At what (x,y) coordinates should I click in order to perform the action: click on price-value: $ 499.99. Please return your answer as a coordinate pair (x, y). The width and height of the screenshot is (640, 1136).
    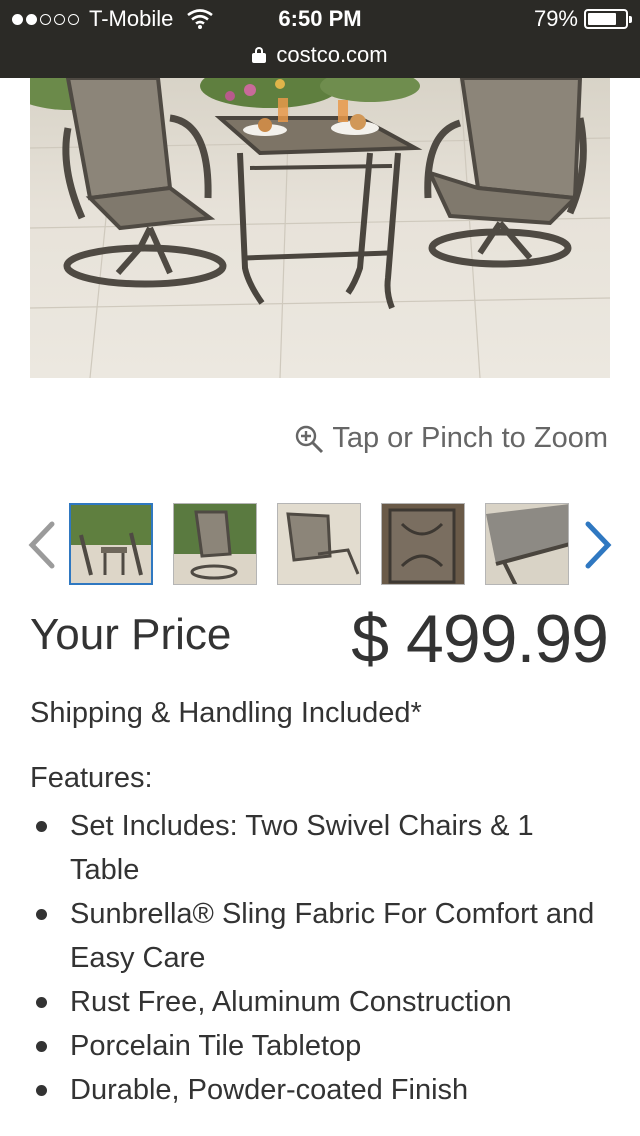
    Looking at the image, I should click on (480, 639).